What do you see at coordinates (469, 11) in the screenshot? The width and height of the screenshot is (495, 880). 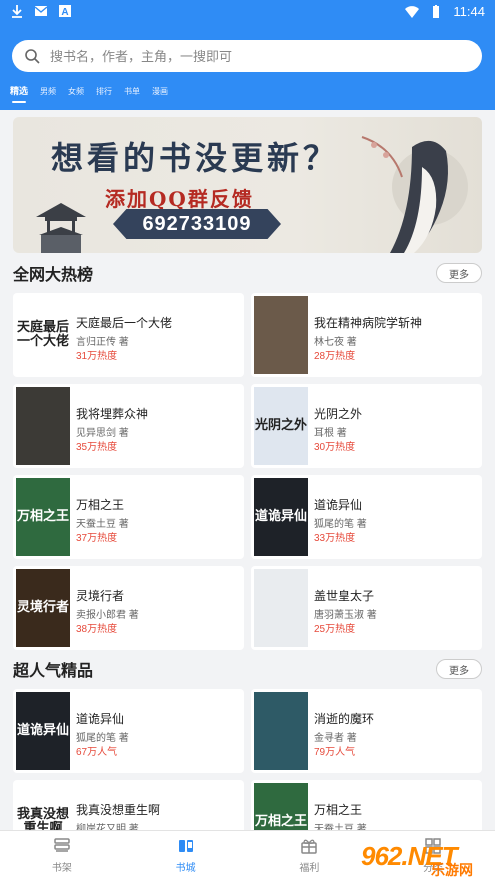 I see `status-time: 11:44` at bounding box center [469, 11].